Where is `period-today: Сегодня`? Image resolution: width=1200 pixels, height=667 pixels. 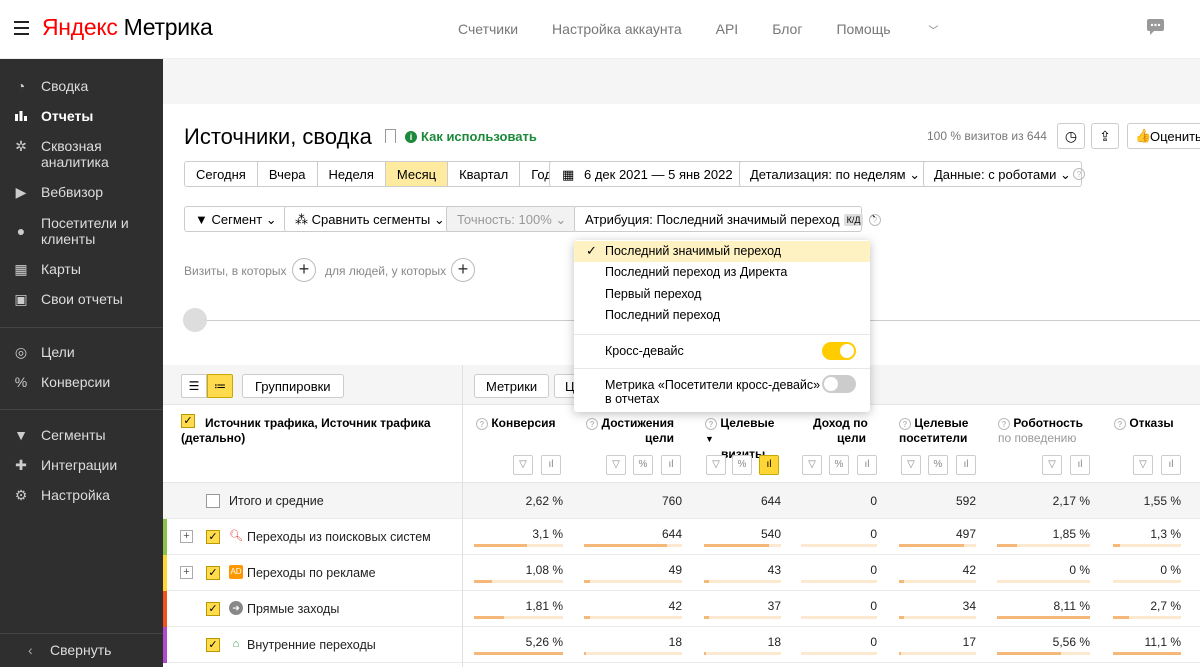 period-today: Сегодня is located at coordinates (221, 174).